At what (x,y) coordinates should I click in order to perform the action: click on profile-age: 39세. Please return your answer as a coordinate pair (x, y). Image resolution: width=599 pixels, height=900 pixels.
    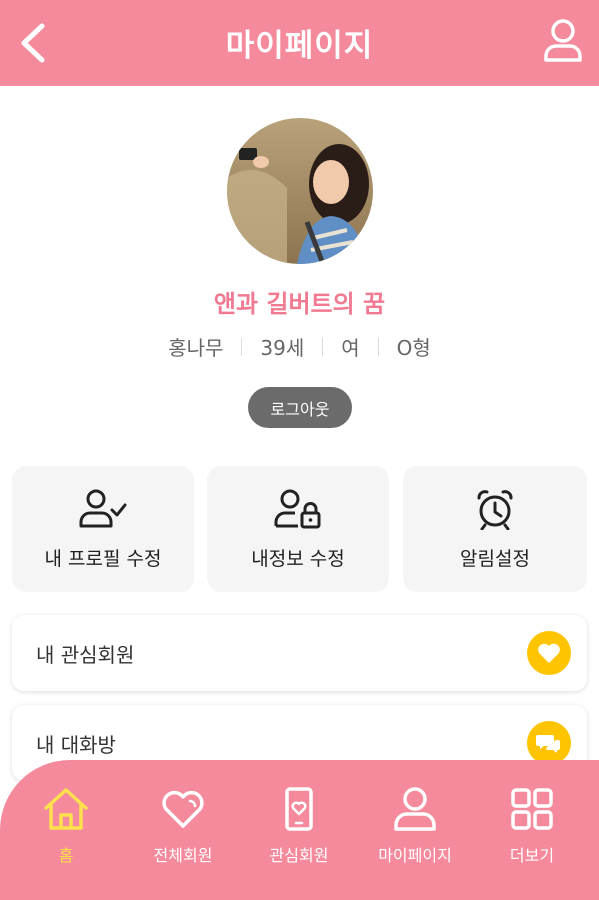
    Looking at the image, I should click on (282, 348).